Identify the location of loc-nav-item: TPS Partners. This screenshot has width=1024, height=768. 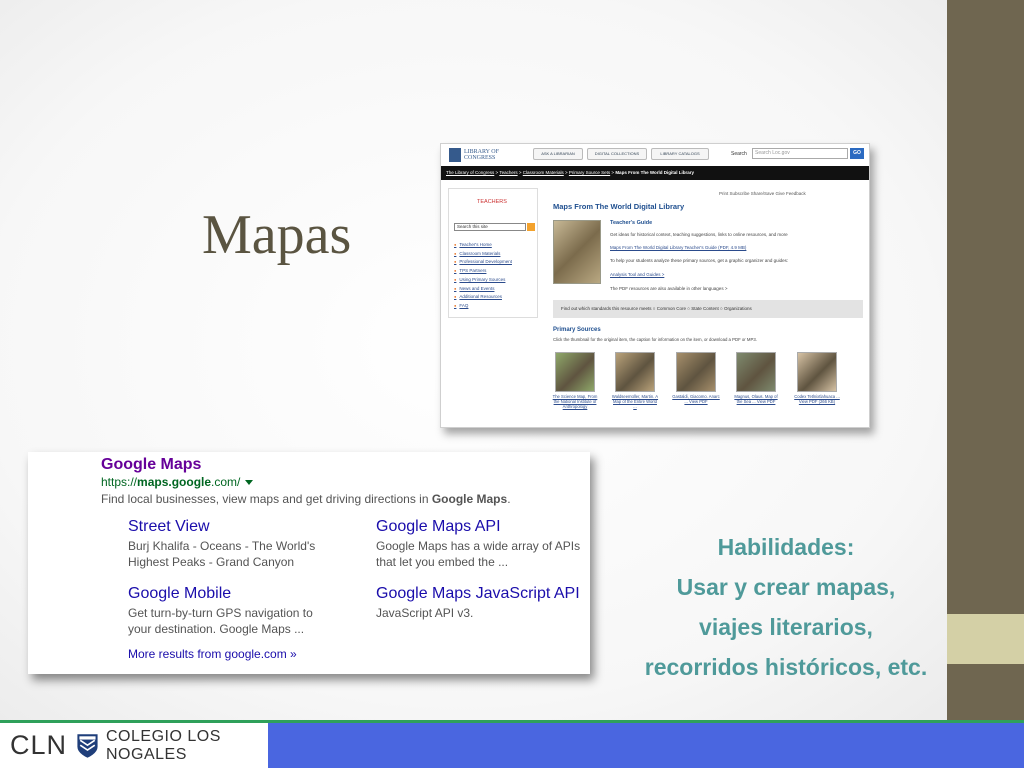
(483, 271).